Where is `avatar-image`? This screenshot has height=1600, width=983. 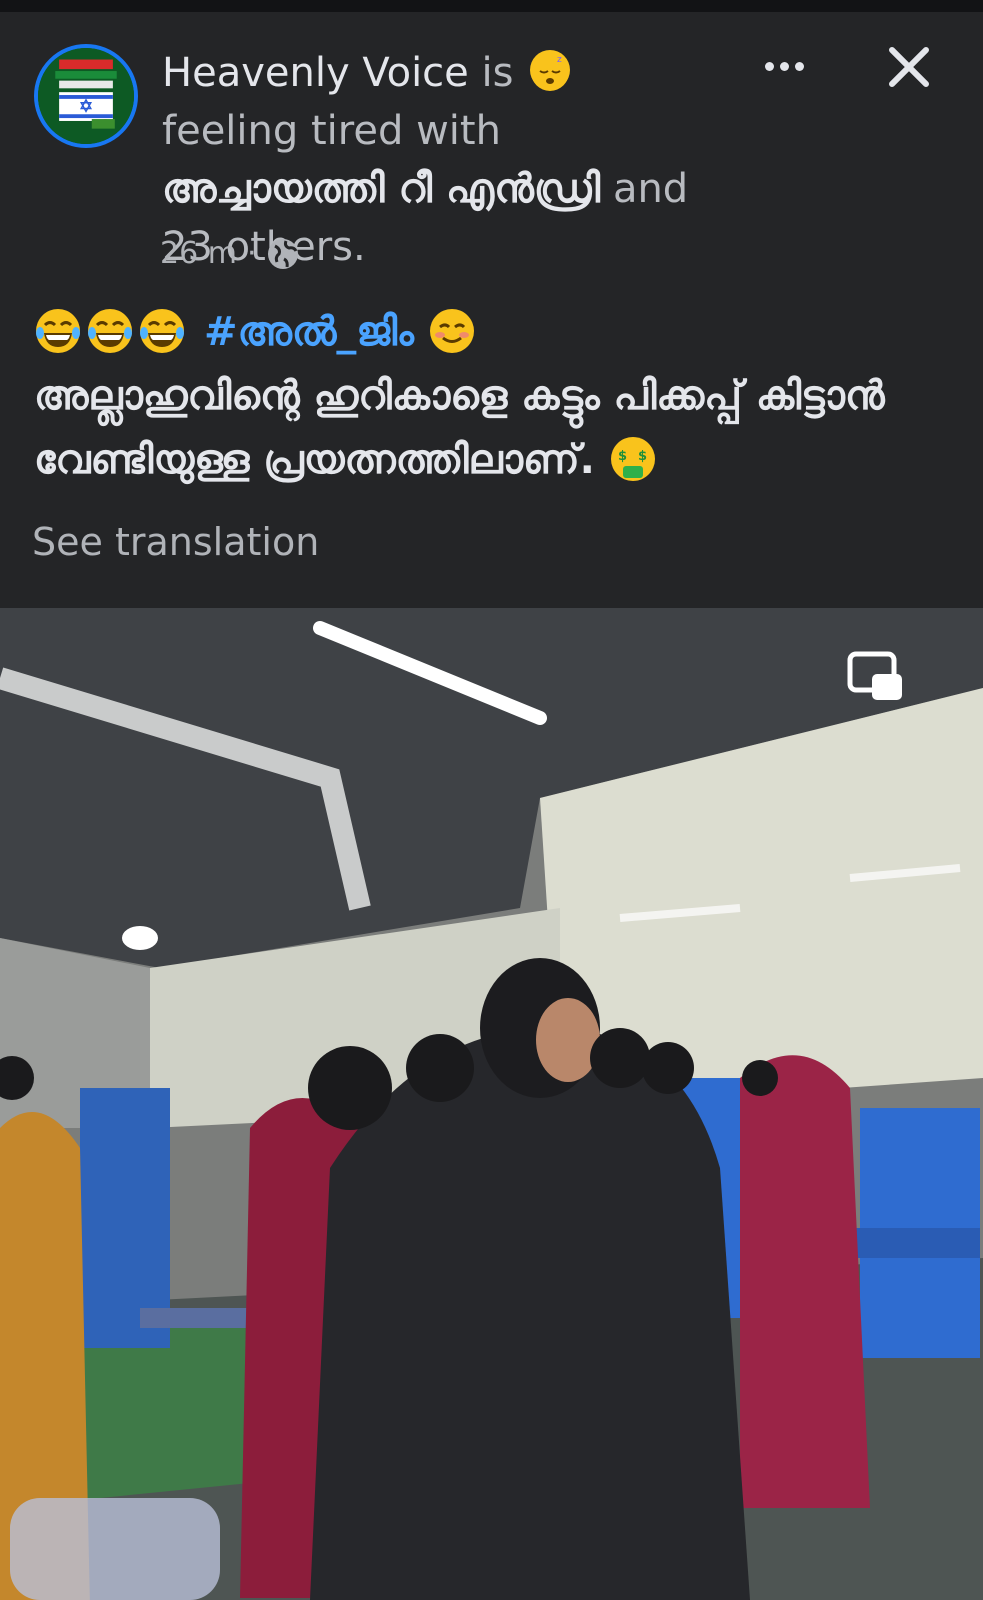 avatar-image is located at coordinates (86, 96).